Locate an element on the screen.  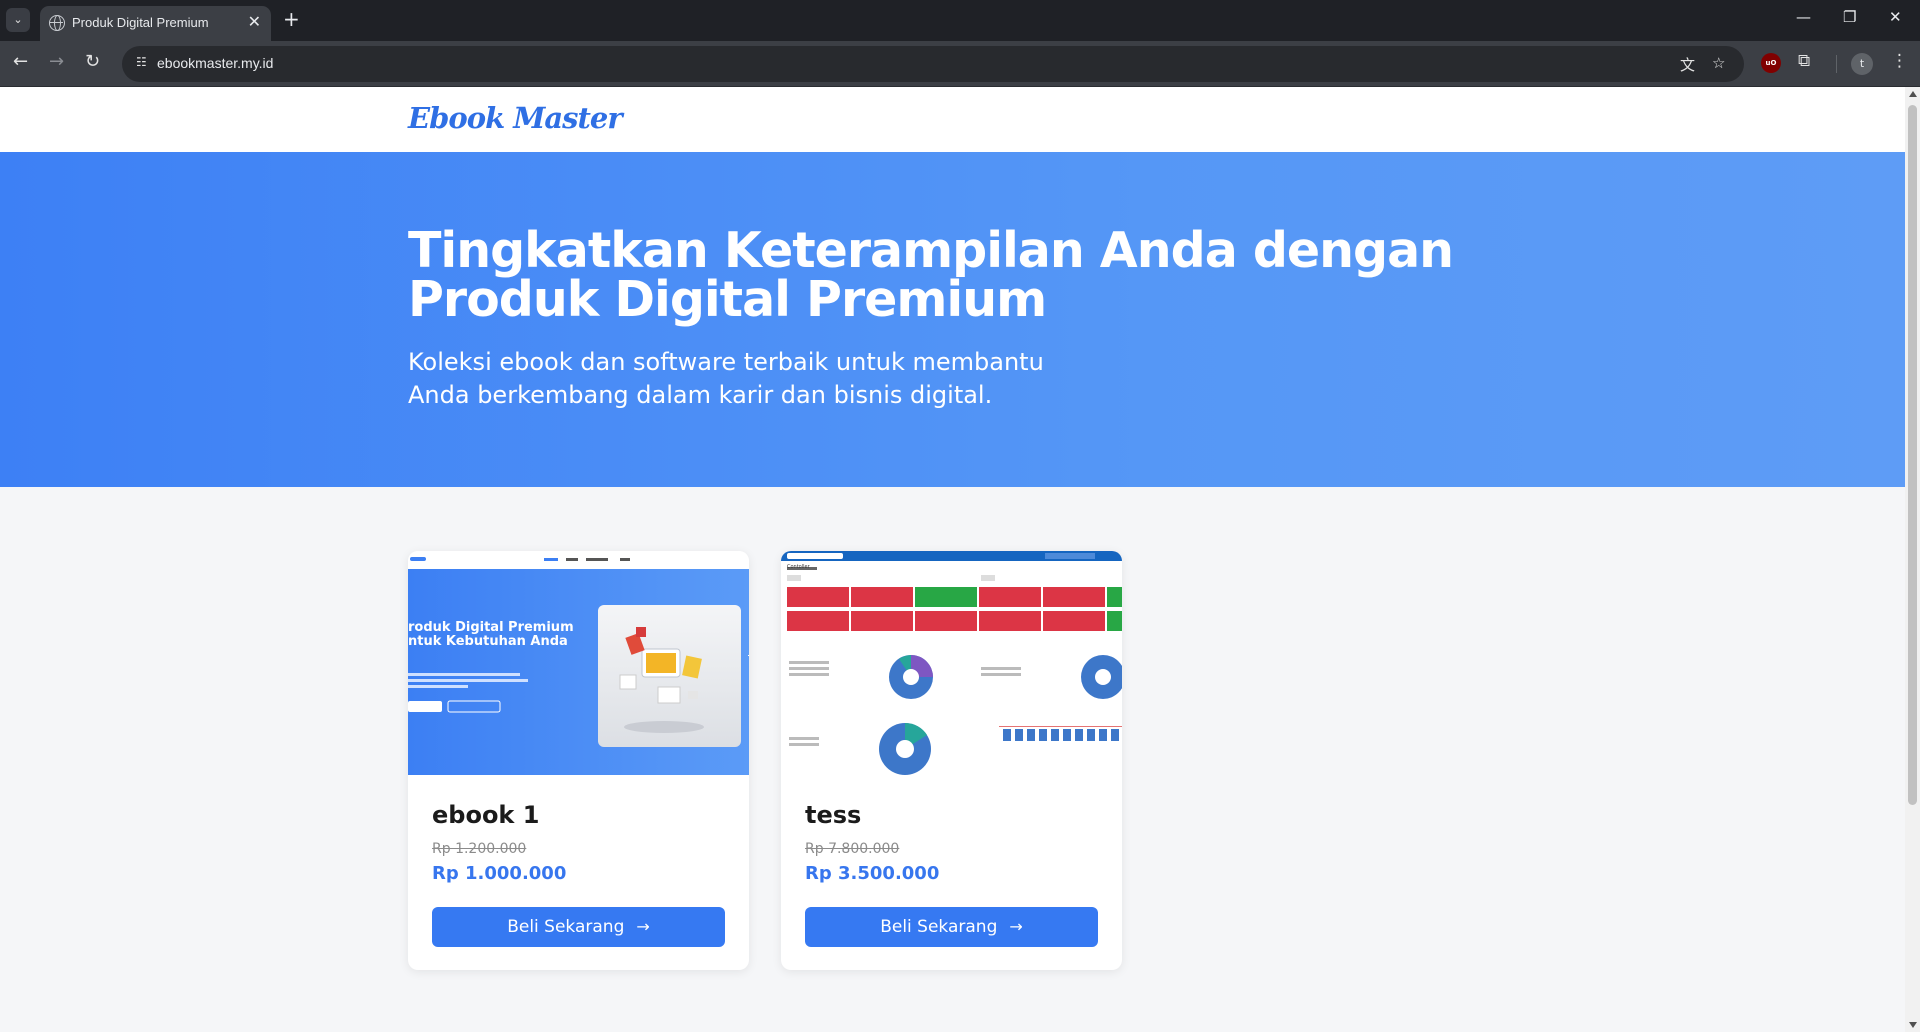
browser-tab-bar: ⌄ Produk Digital Premium ✕ + — ❐ ✕ is located at coordinates (960, 20).